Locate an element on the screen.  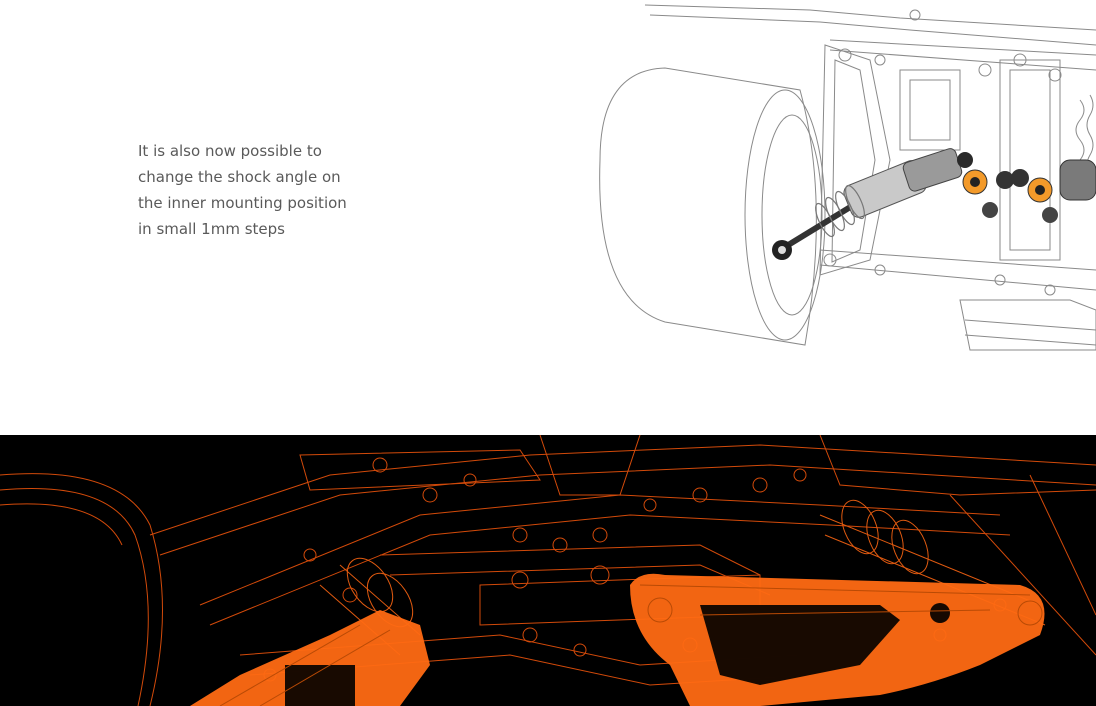
wheel-rim is located at coordinates (785, 215).